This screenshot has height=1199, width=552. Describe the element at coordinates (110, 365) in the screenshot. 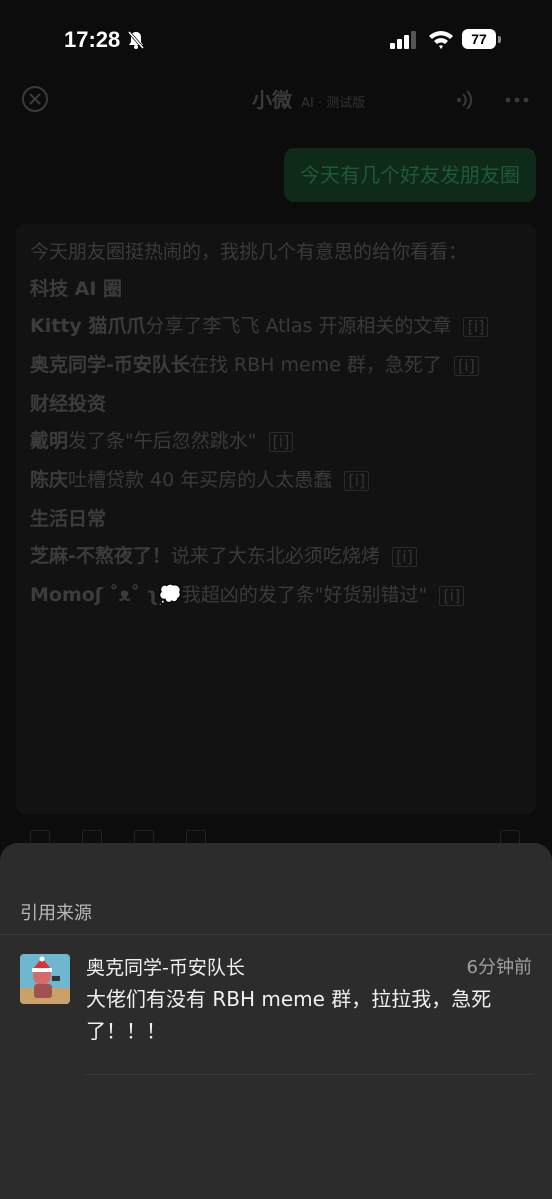

I see `friend-name: 奥克同学-币安队长` at that location.